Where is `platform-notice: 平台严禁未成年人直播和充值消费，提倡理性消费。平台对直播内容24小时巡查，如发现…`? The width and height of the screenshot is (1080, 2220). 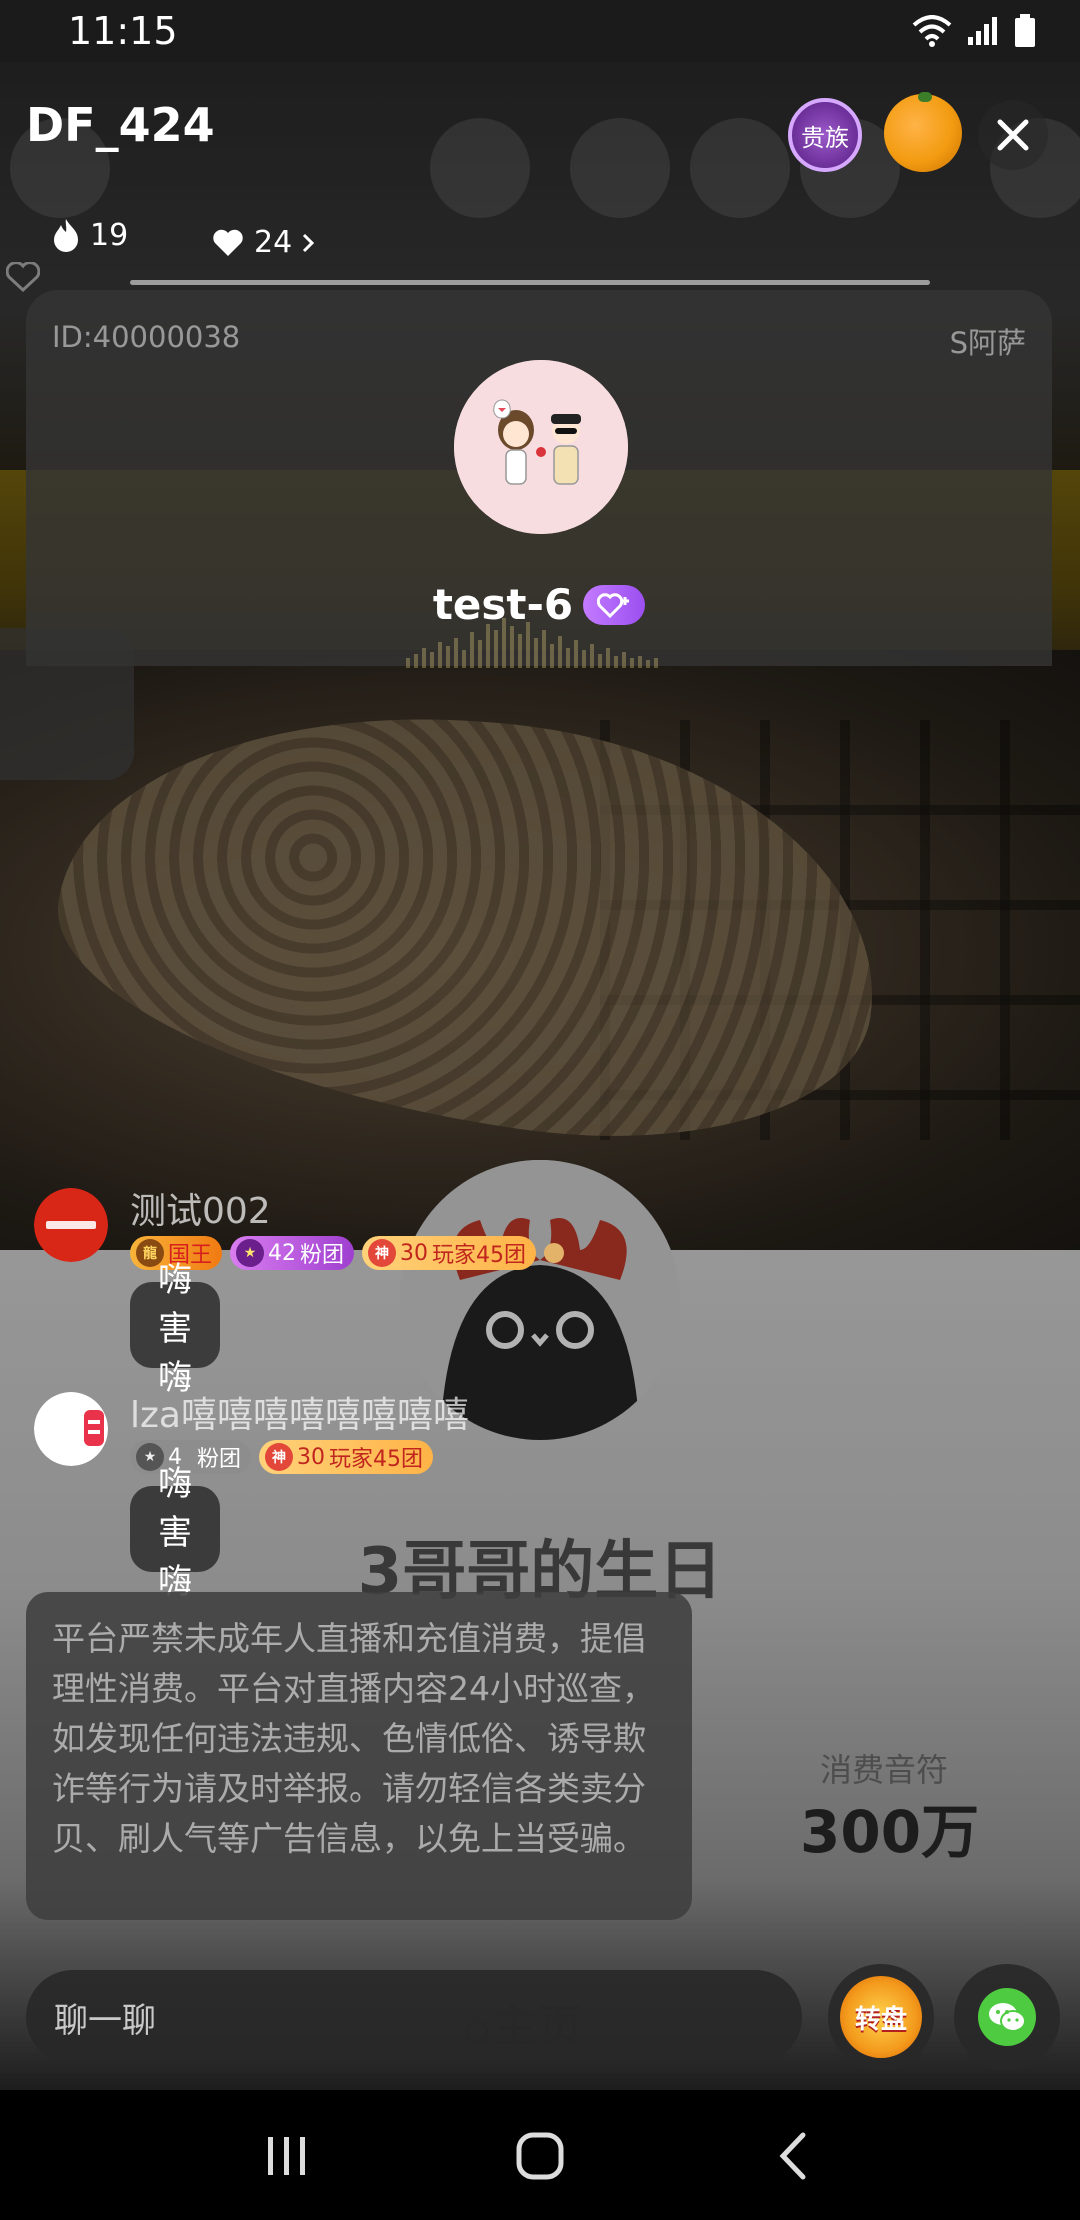 platform-notice: 平台严禁未成年人直播和充值消费，提倡理性消费。平台对直播内容24小时巡查，如发现… is located at coordinates (359, 1756).